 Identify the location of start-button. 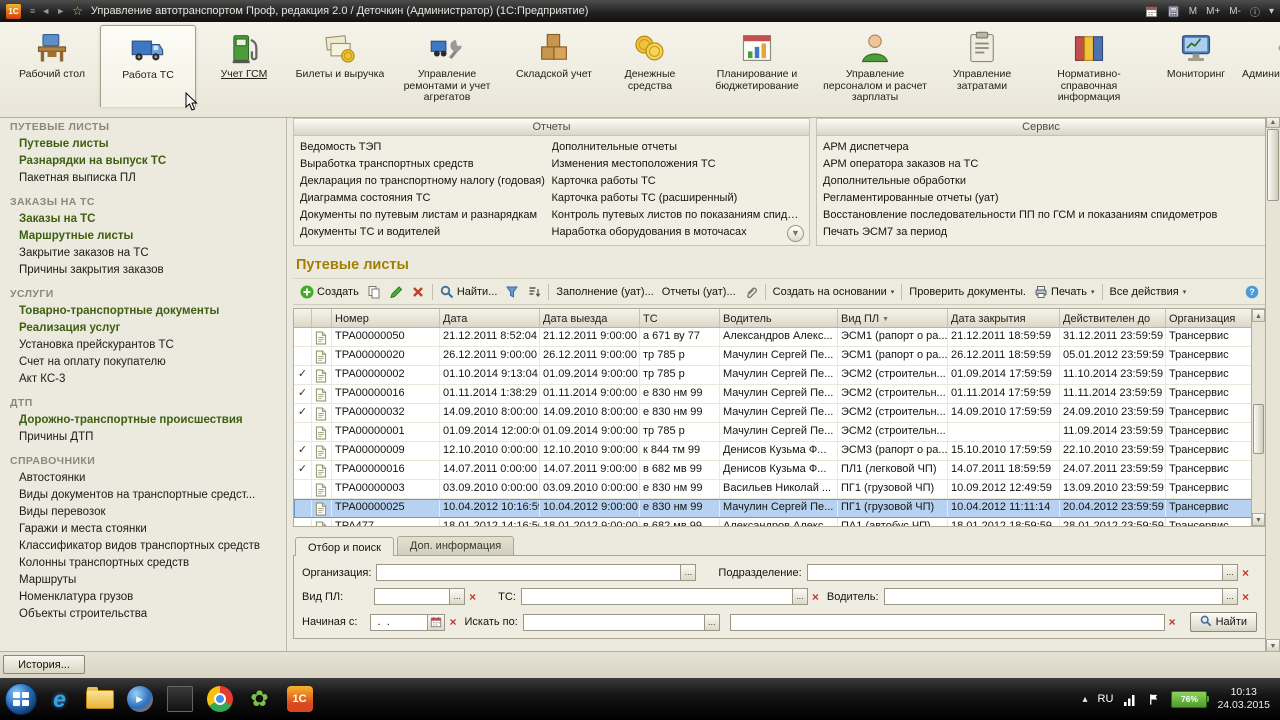
(21, 699).